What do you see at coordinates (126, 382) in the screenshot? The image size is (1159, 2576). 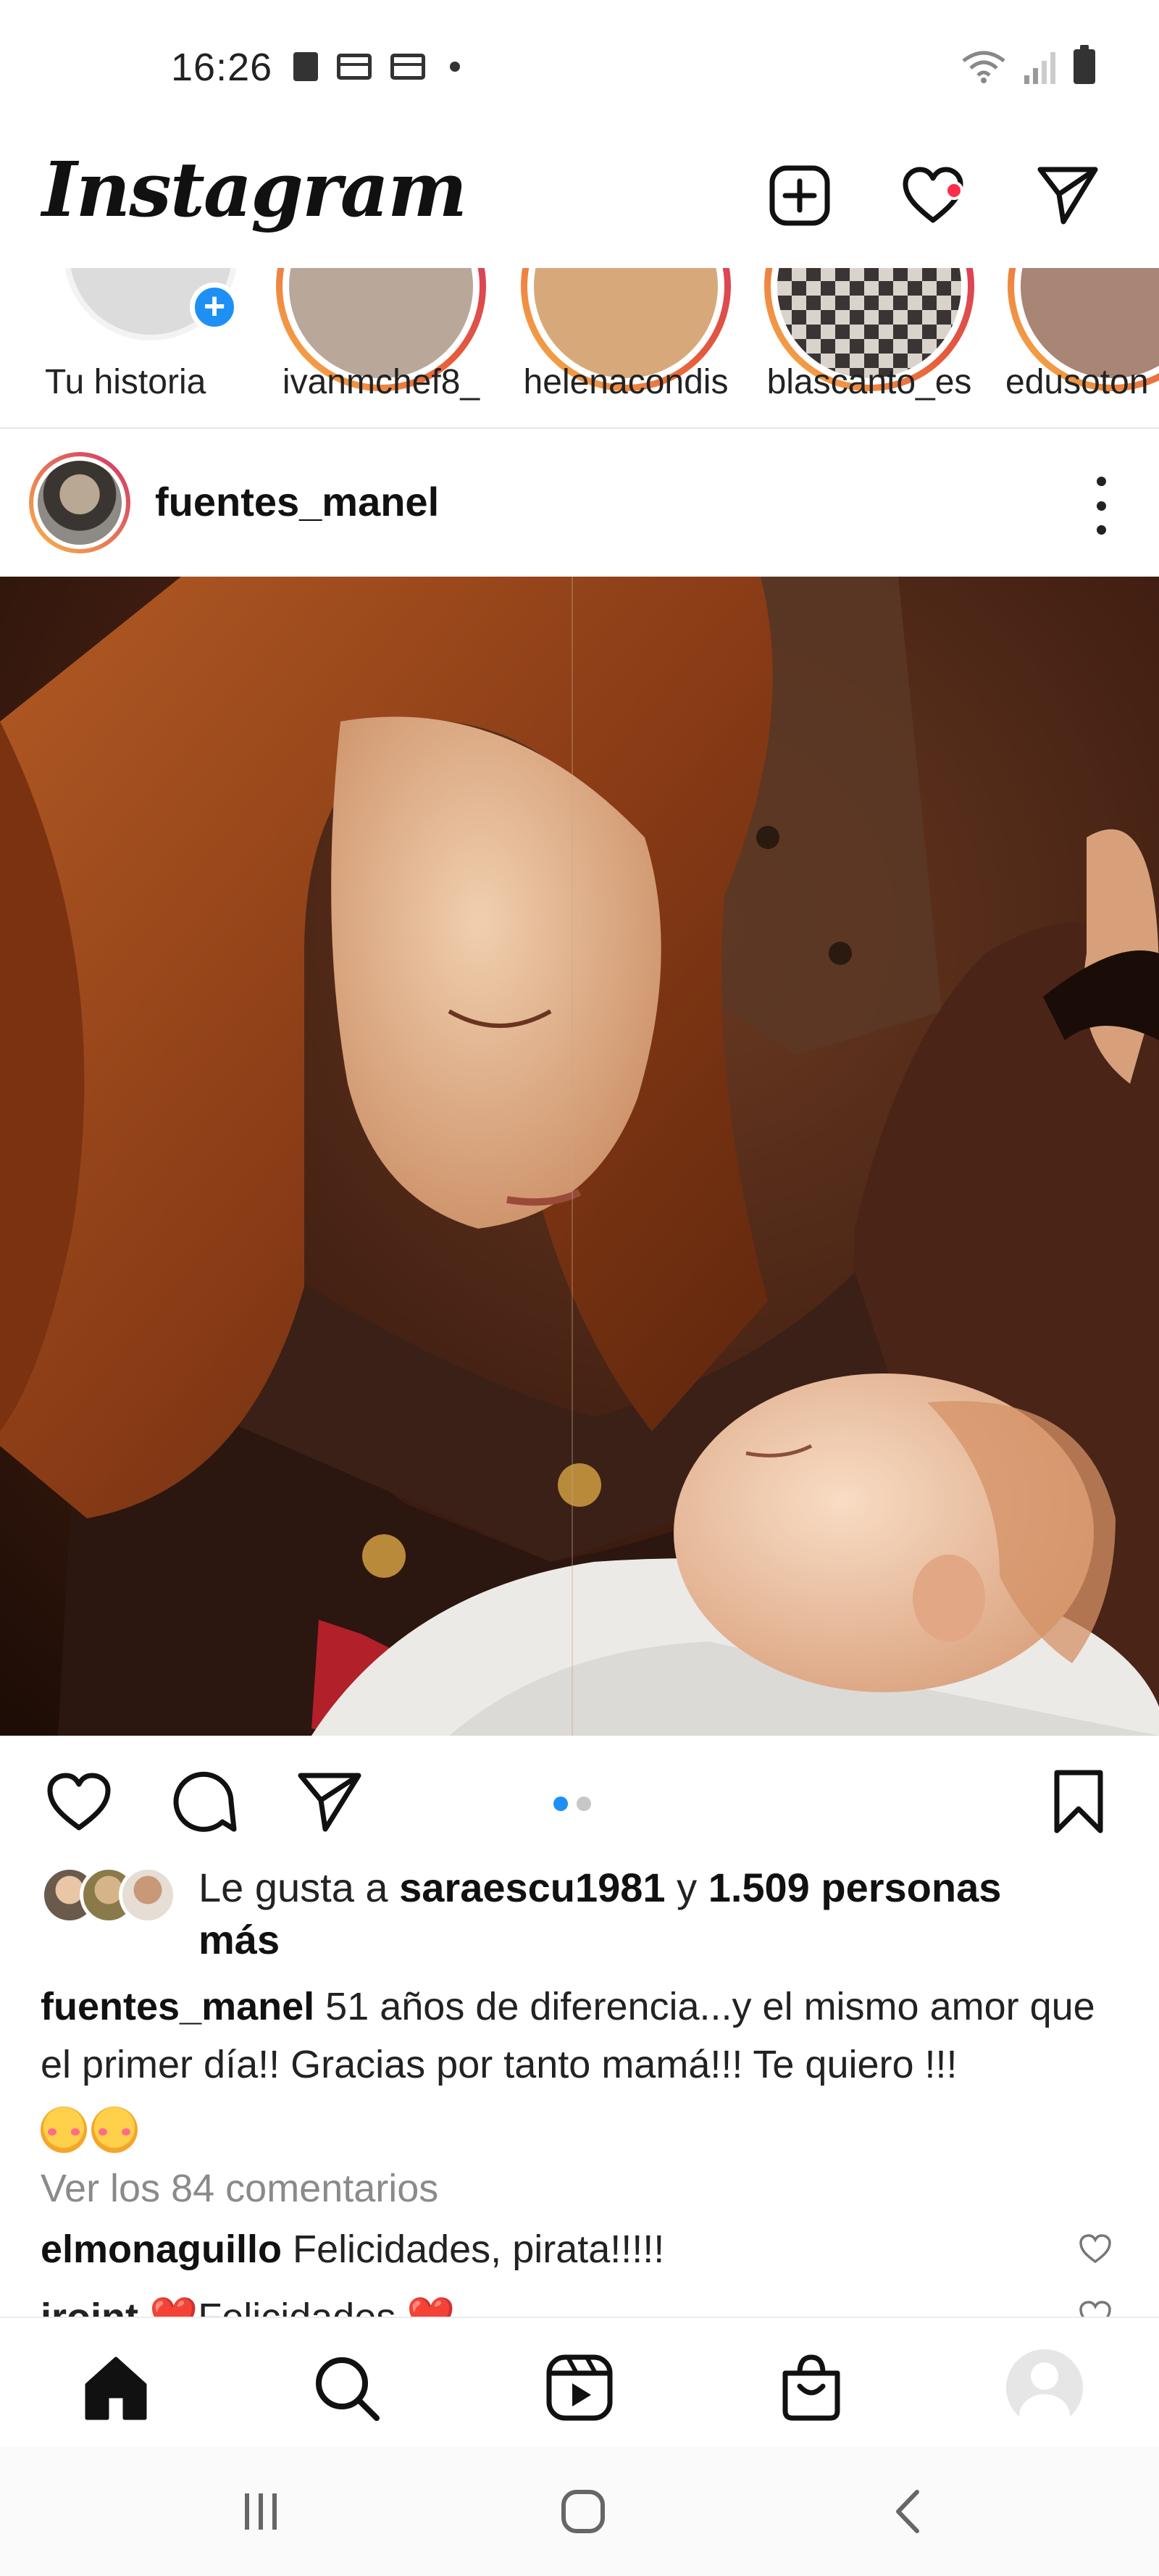 I see `story-label: Tu historia` at bounding box center [126, 382].